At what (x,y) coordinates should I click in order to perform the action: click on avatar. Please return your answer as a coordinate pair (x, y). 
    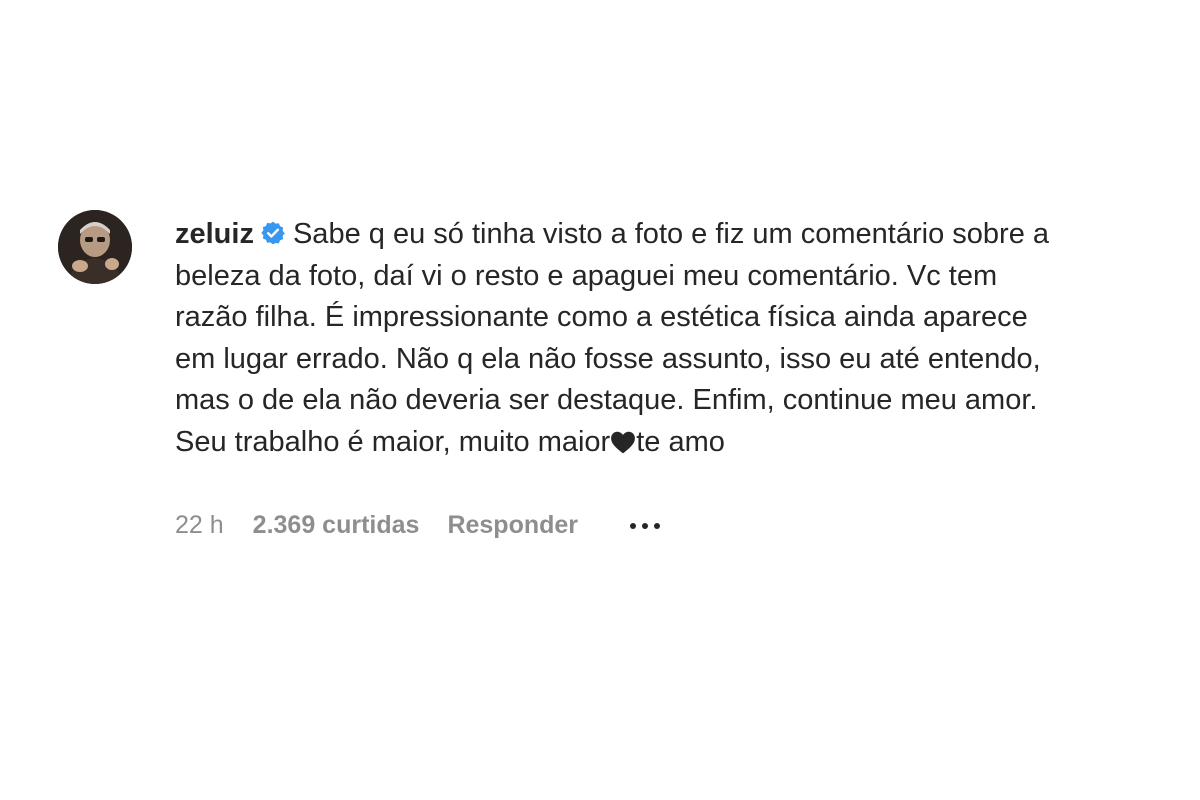
    Looking at the image, I should click on (95, 247).